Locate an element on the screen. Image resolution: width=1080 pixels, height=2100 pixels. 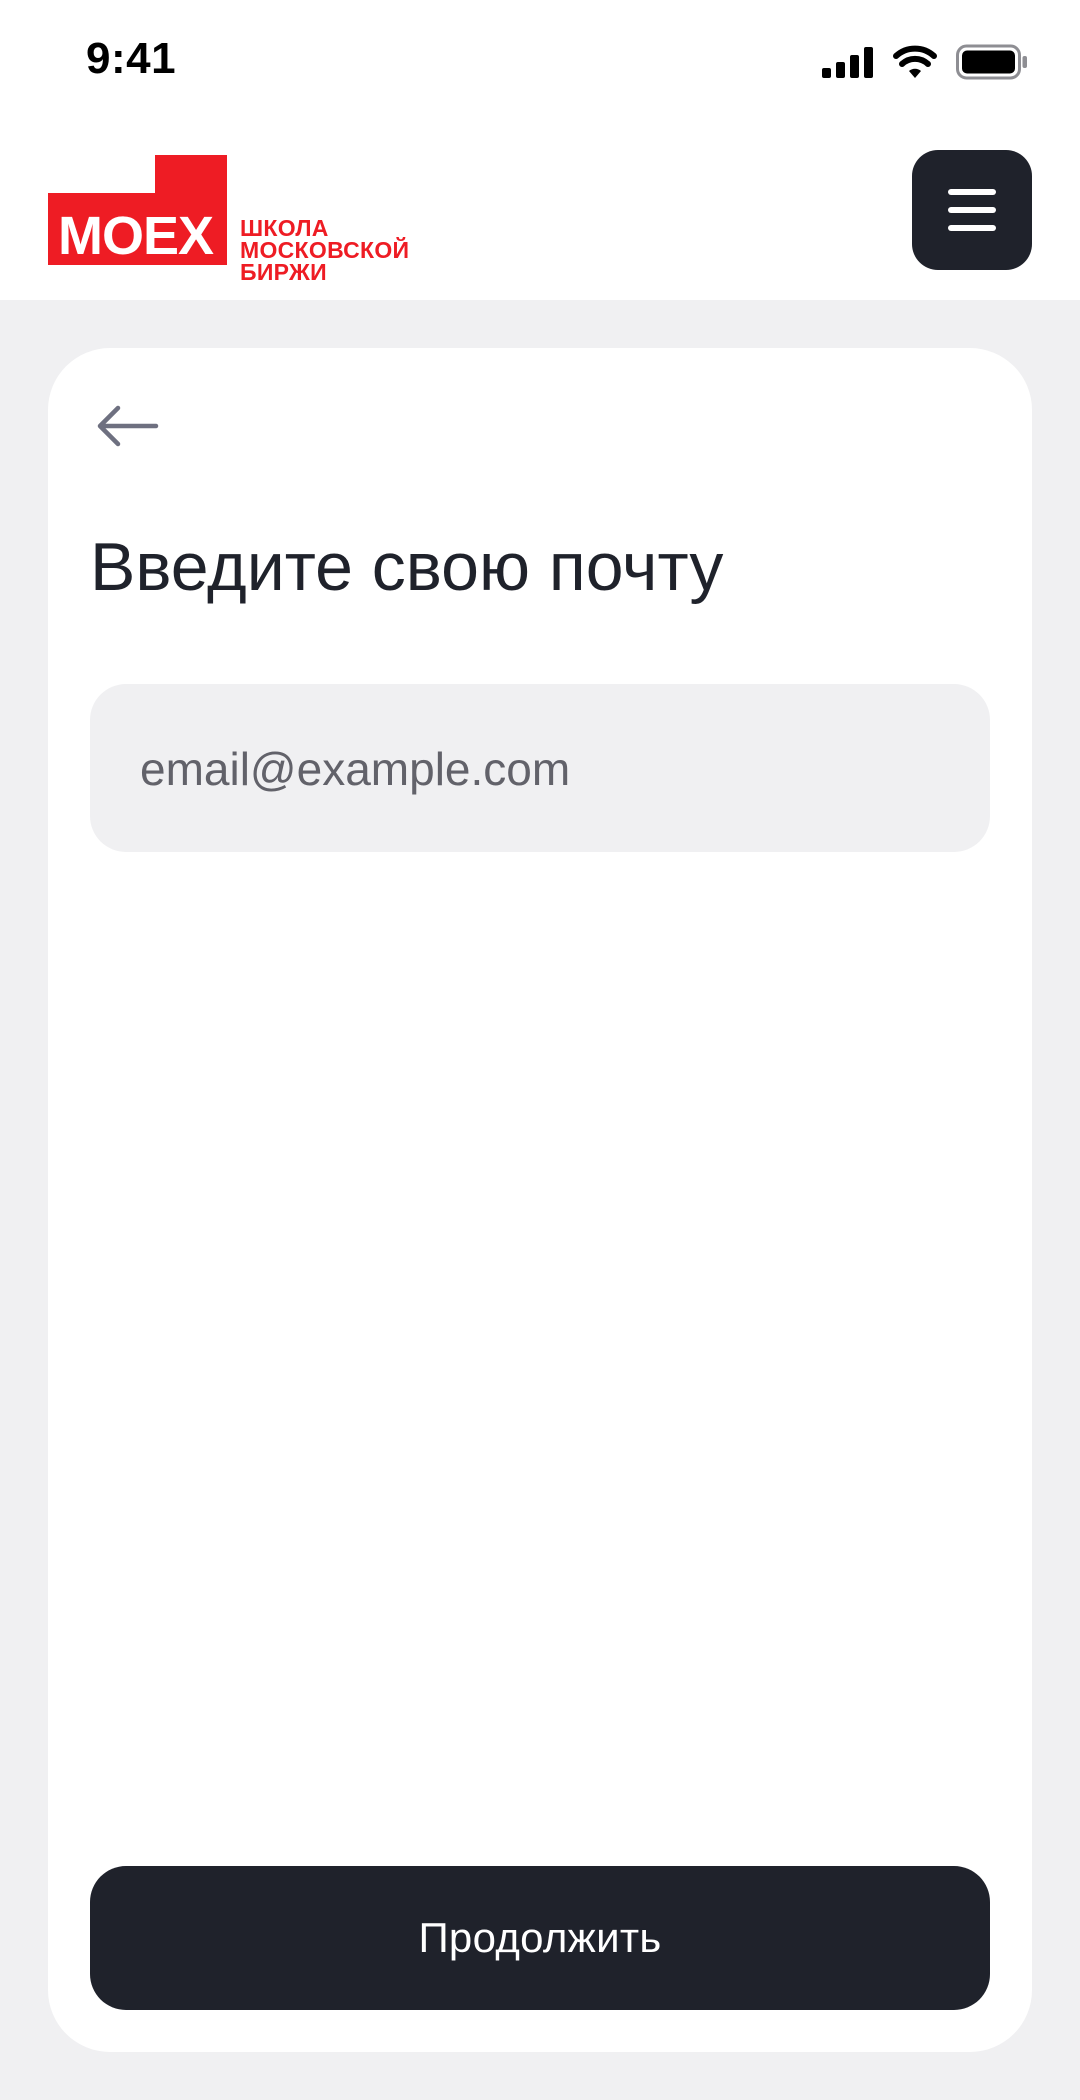
logo-line-1: ШКОЛА is located at coordinates (284, 228).